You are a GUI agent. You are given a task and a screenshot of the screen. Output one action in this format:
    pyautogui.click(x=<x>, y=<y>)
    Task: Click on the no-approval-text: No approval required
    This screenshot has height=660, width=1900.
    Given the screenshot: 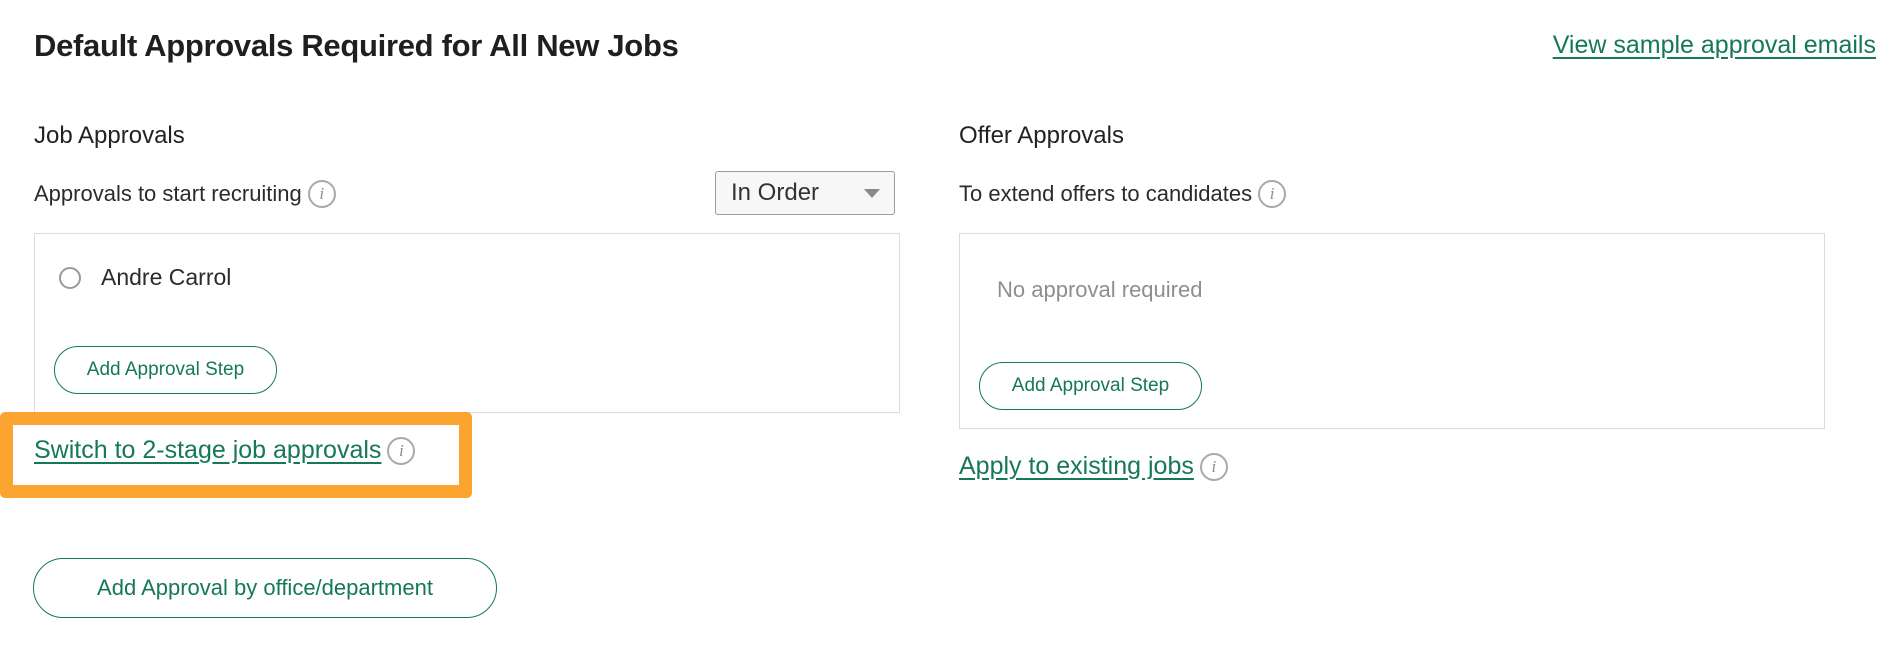 What is the action you would take?
    pyautogui.click(x=1100, y=289)
    